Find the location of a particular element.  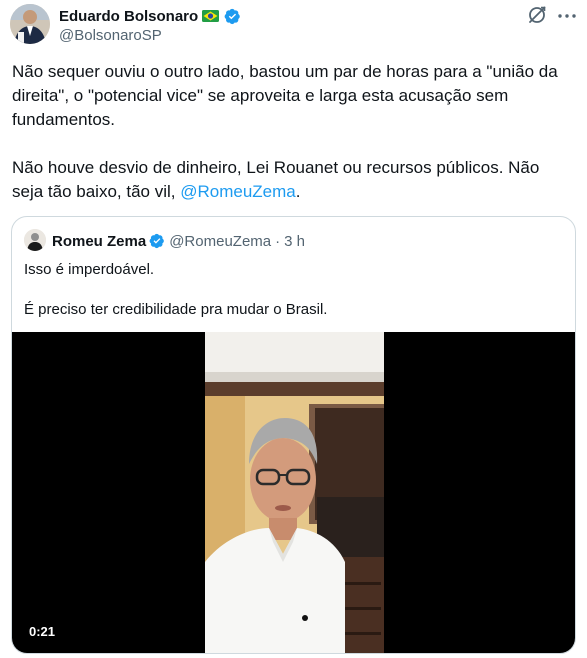

author-handle: @BolsonaroSP is located at coordinates (110, 35).